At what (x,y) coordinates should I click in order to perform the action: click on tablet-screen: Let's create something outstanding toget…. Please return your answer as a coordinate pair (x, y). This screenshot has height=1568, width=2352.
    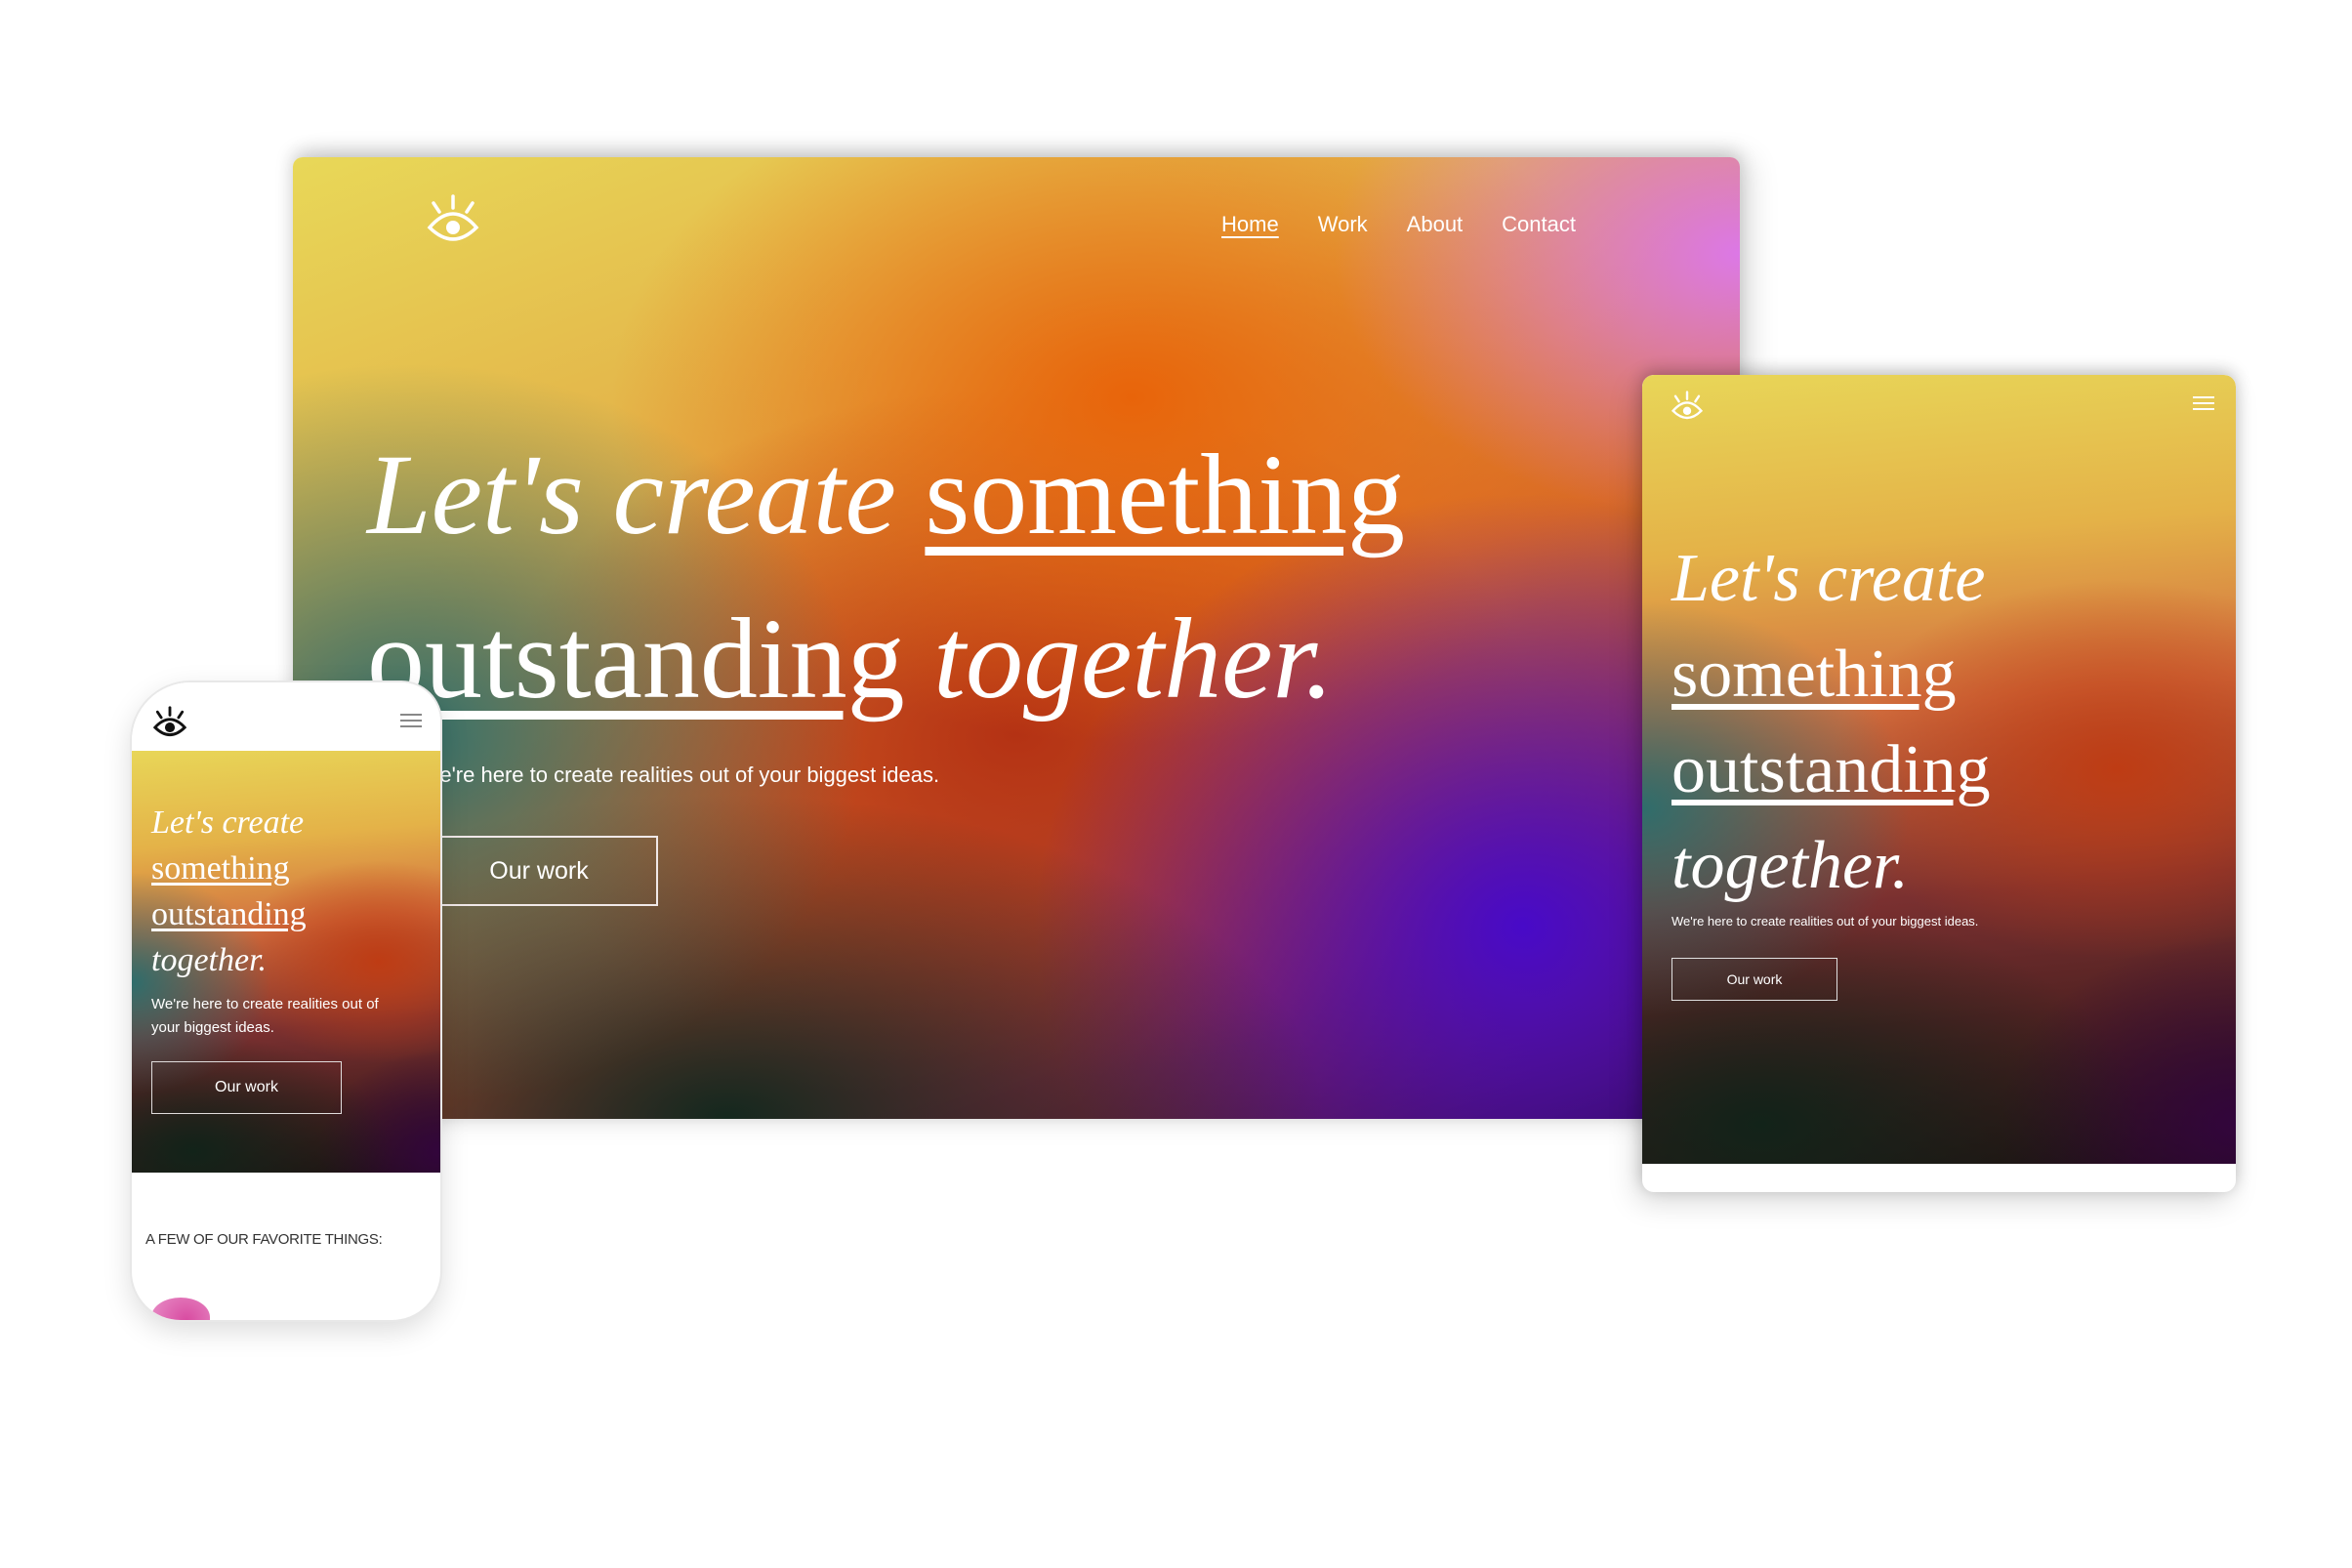
    Looking at the image, I should click on (1939, 769).